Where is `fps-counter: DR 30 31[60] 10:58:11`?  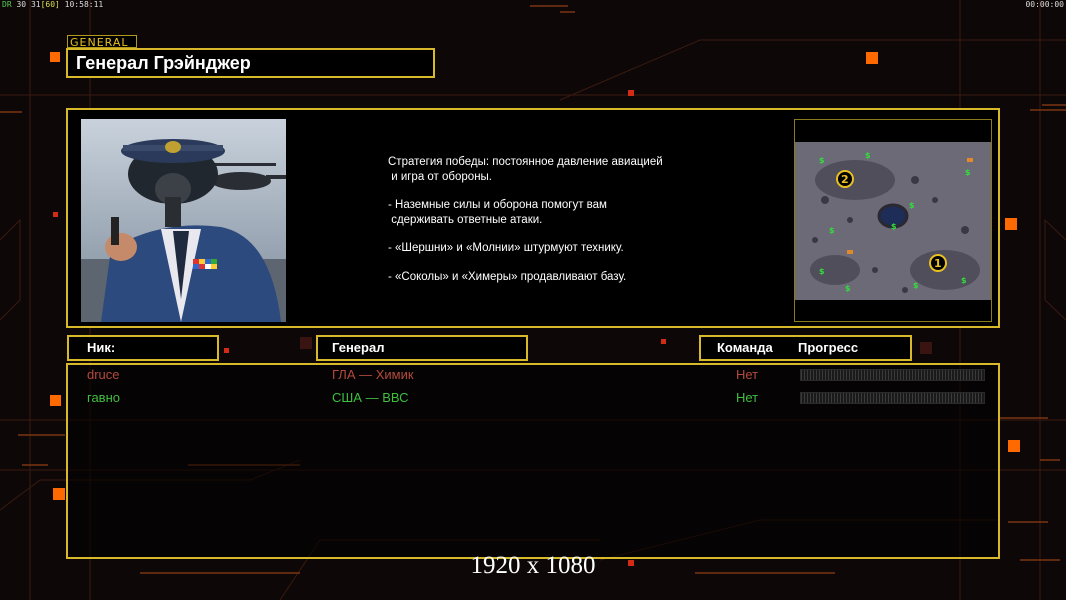
fps-counter: DR 30 31[60] 10:58:11 is located at coordinates (52, 4).